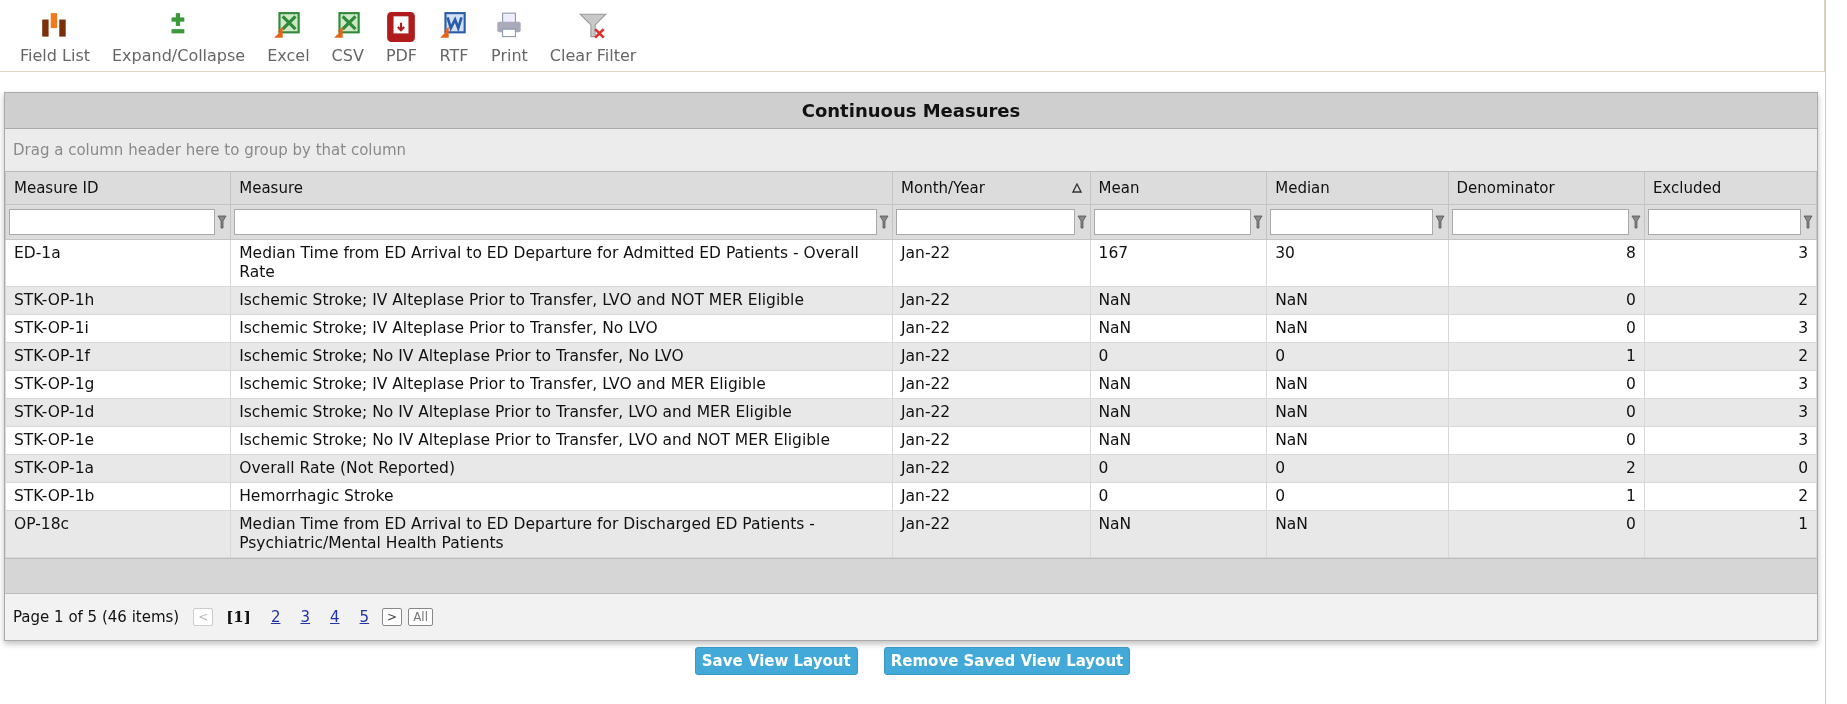  I want to click on table-cell: 8, so click(1546, 263).